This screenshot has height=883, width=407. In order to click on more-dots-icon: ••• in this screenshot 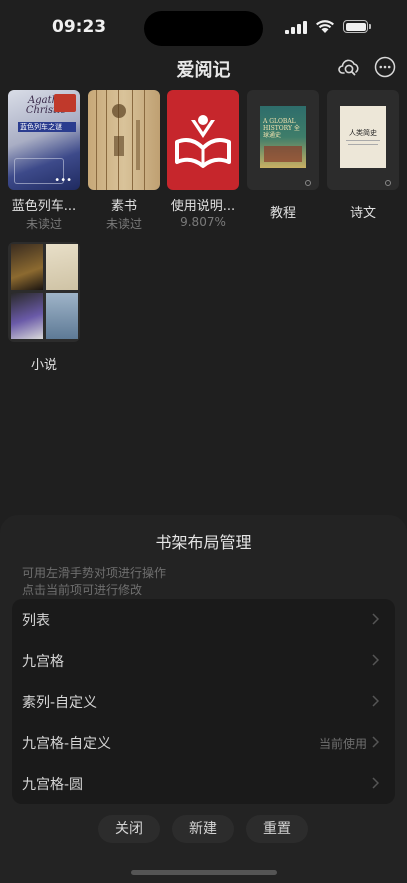, I will do `click(63, 180)`.